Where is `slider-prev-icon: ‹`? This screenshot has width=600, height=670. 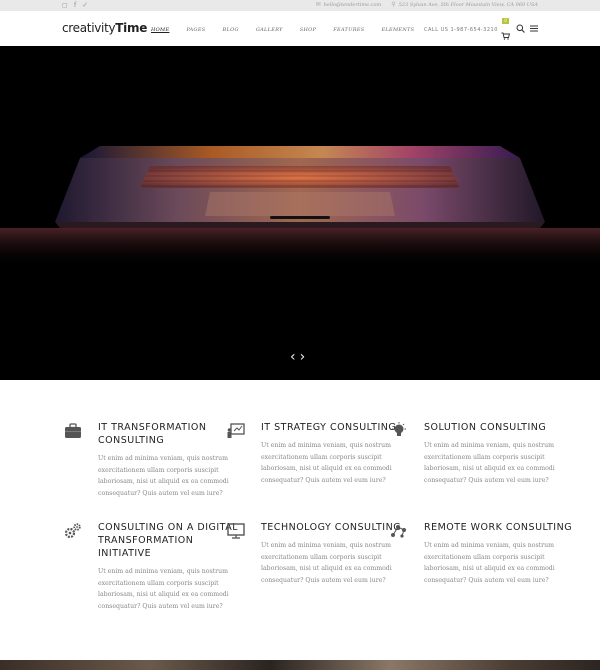 slider-prev-icon: ‹ is located at coordinates (293, 357).